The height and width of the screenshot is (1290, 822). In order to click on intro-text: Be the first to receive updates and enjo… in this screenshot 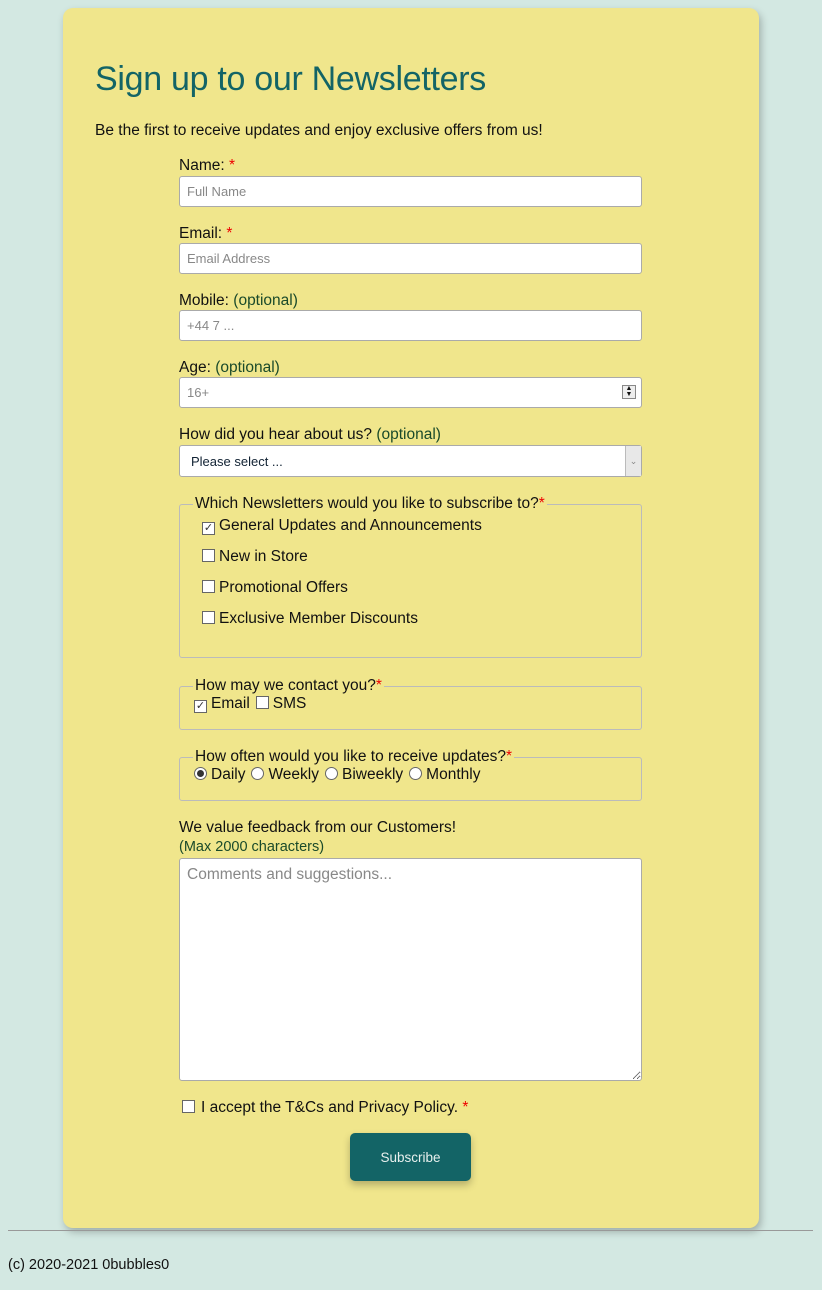, I will do `click(319, 130)`.